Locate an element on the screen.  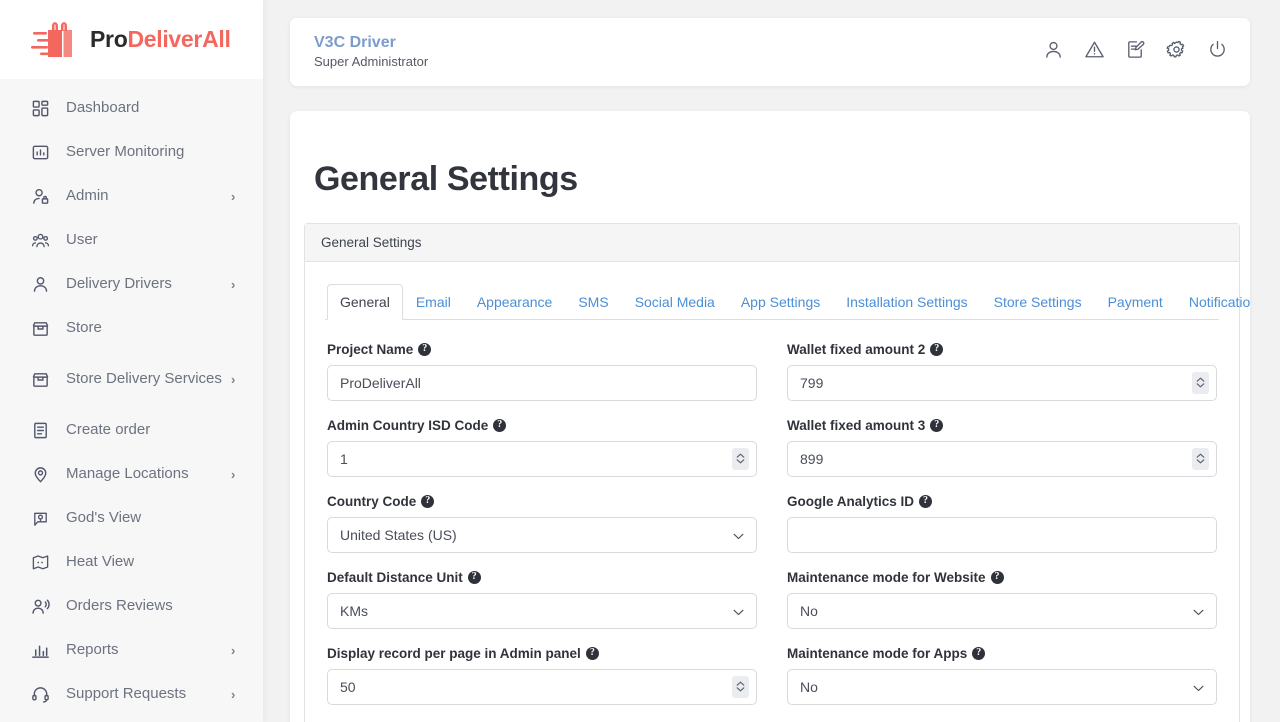
brand-logo: ProDeliverAll is located at coordinates (131, 39).